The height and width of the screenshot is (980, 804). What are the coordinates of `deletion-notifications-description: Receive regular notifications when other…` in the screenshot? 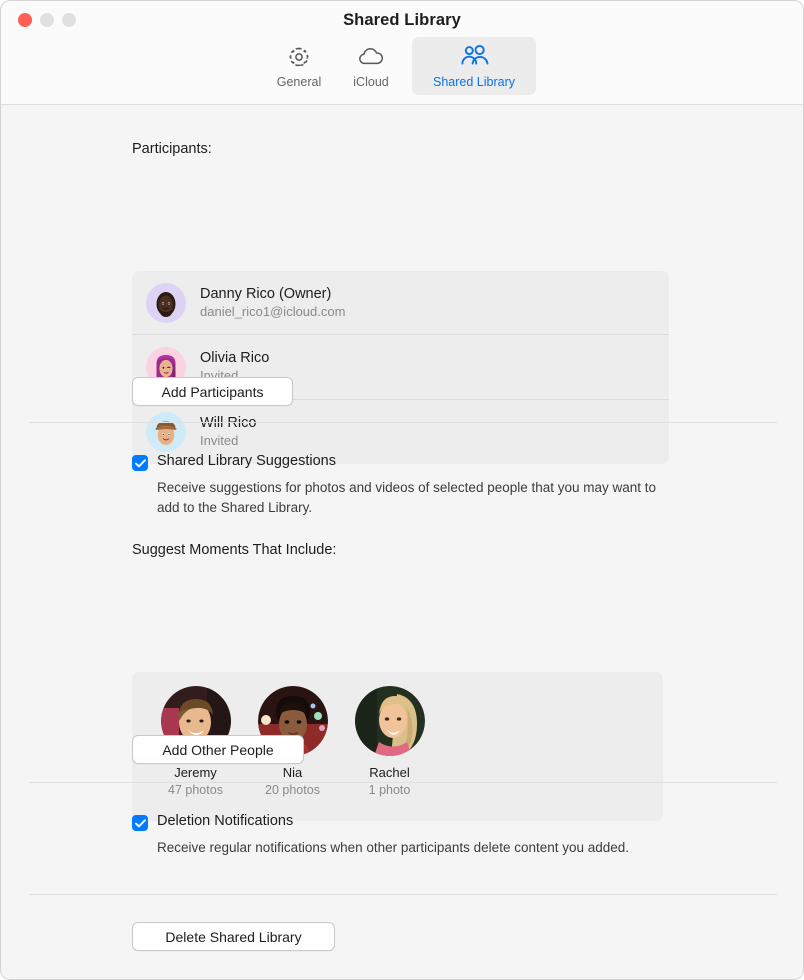 It's located at (393, 847).